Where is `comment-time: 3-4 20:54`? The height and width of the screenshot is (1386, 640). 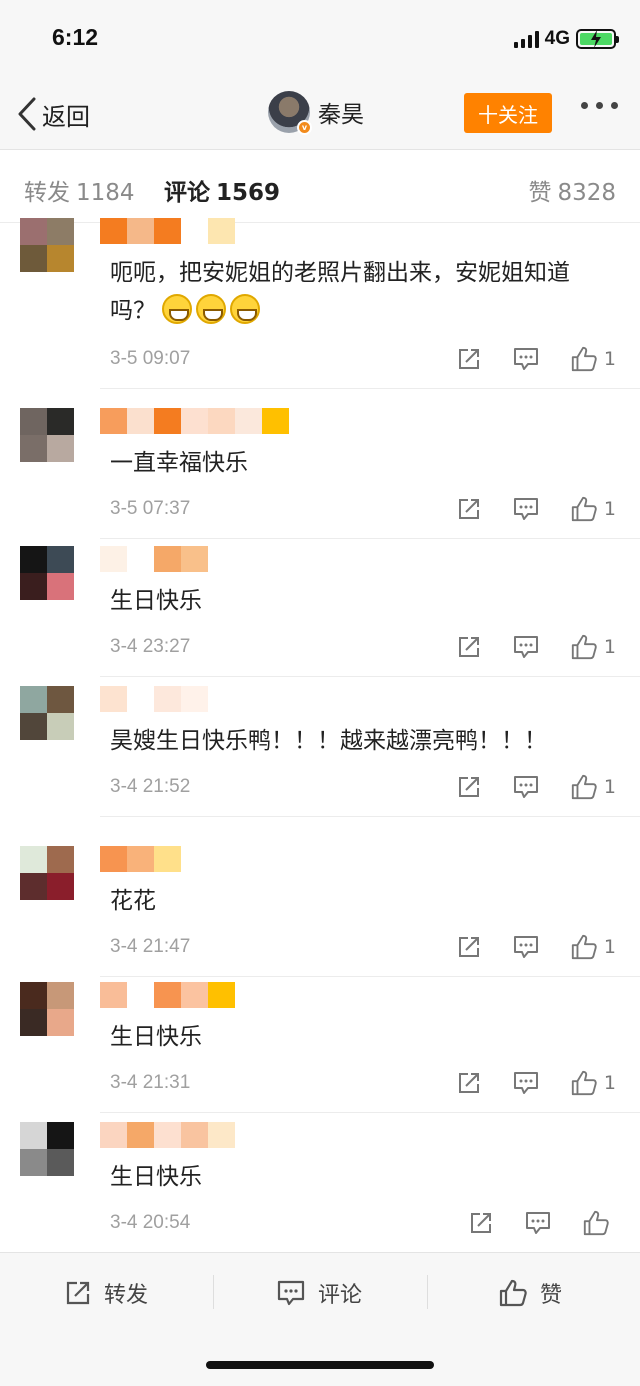 comment-time: 3-4 20:54 is located at coordinates (150, 1222).